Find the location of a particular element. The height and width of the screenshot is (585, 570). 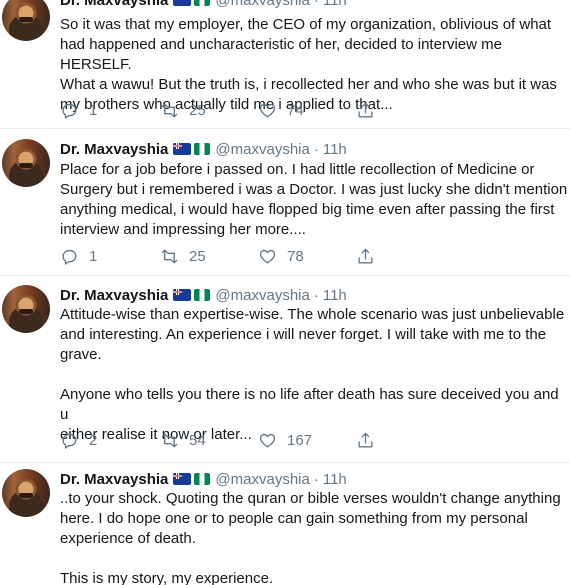

like-button: 167 is located at coordinates (285, 440).